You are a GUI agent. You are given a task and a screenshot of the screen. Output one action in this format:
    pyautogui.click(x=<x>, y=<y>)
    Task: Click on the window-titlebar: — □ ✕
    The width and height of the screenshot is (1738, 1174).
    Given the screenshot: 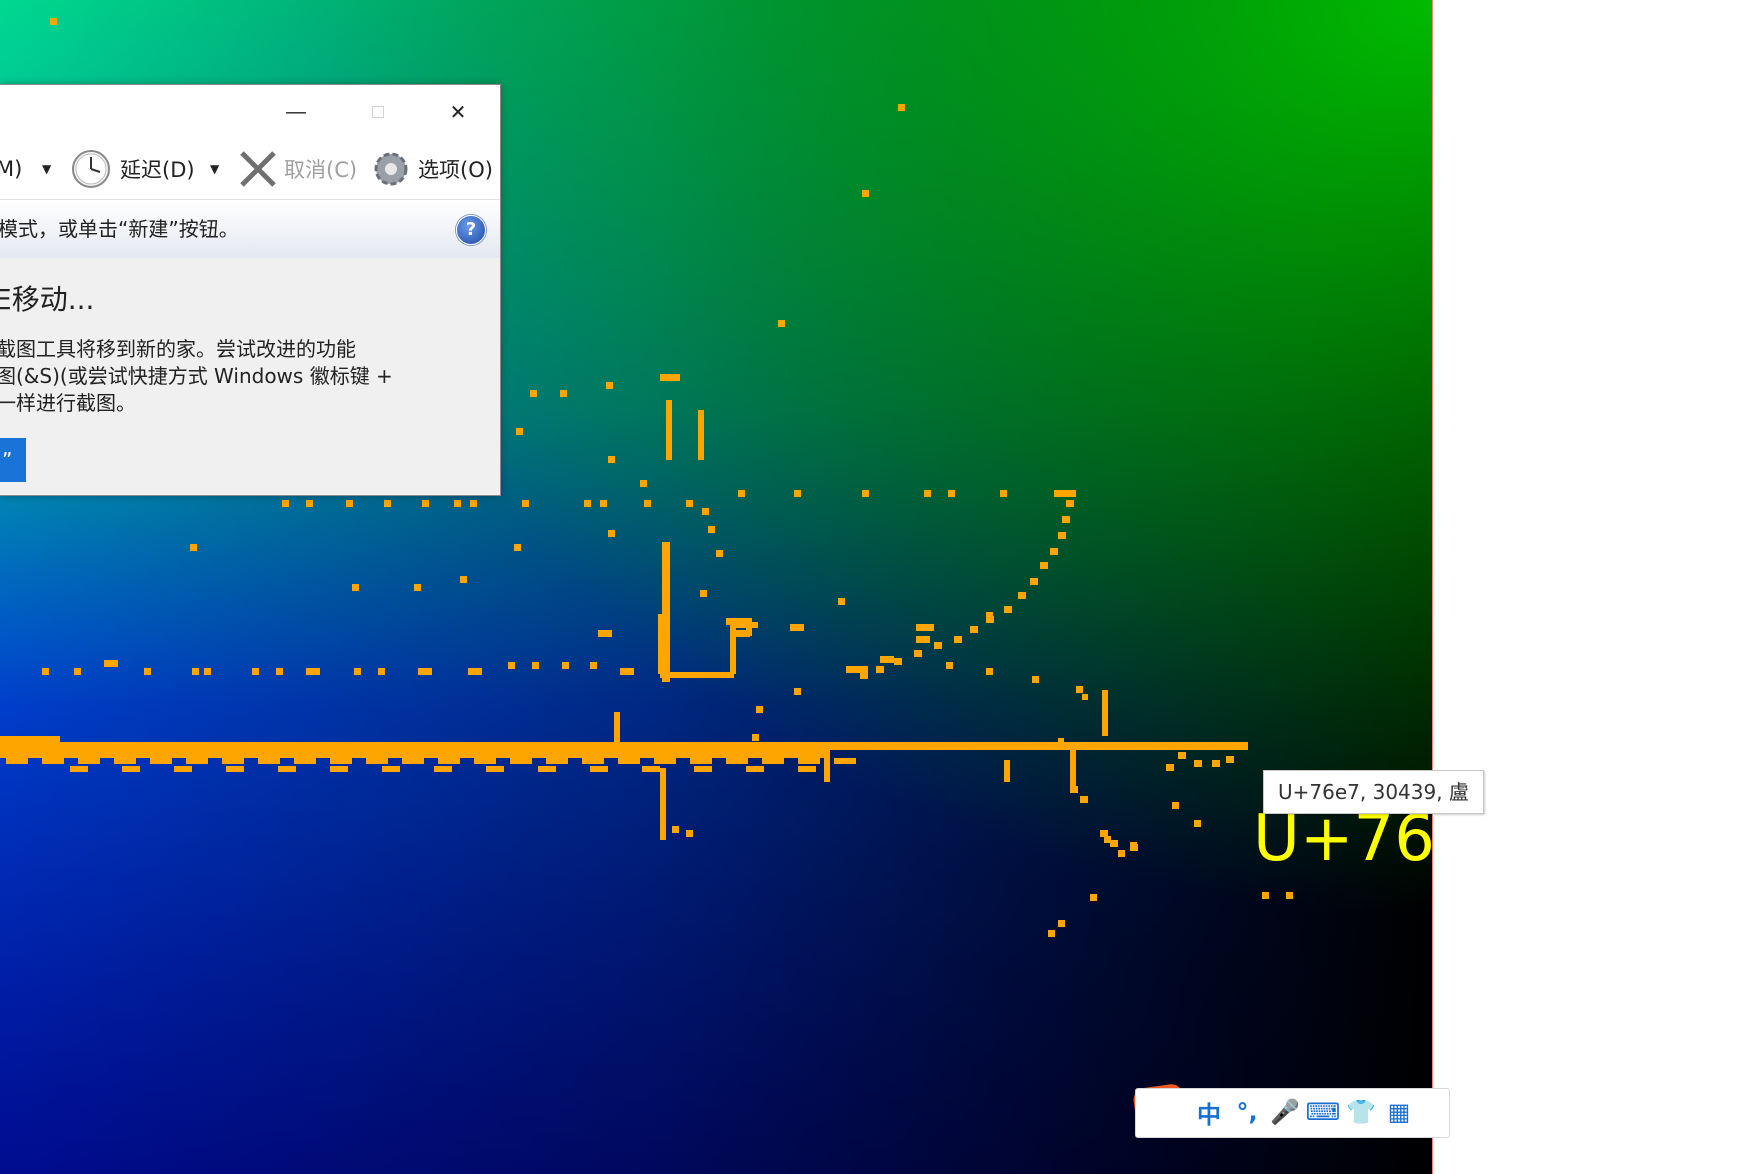 What is the action you would take?
    pyautogui.click(x=250, y=112)
    